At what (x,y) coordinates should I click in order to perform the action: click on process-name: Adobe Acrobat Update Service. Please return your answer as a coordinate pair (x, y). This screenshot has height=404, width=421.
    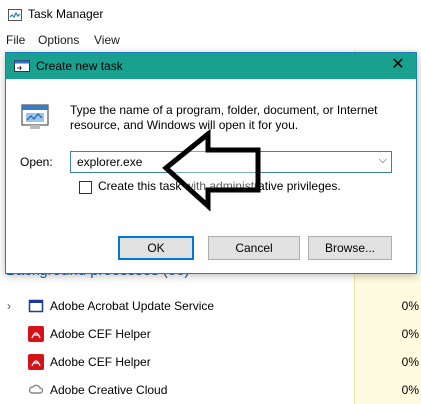
    Looking at the image, I should click on (132, 306).